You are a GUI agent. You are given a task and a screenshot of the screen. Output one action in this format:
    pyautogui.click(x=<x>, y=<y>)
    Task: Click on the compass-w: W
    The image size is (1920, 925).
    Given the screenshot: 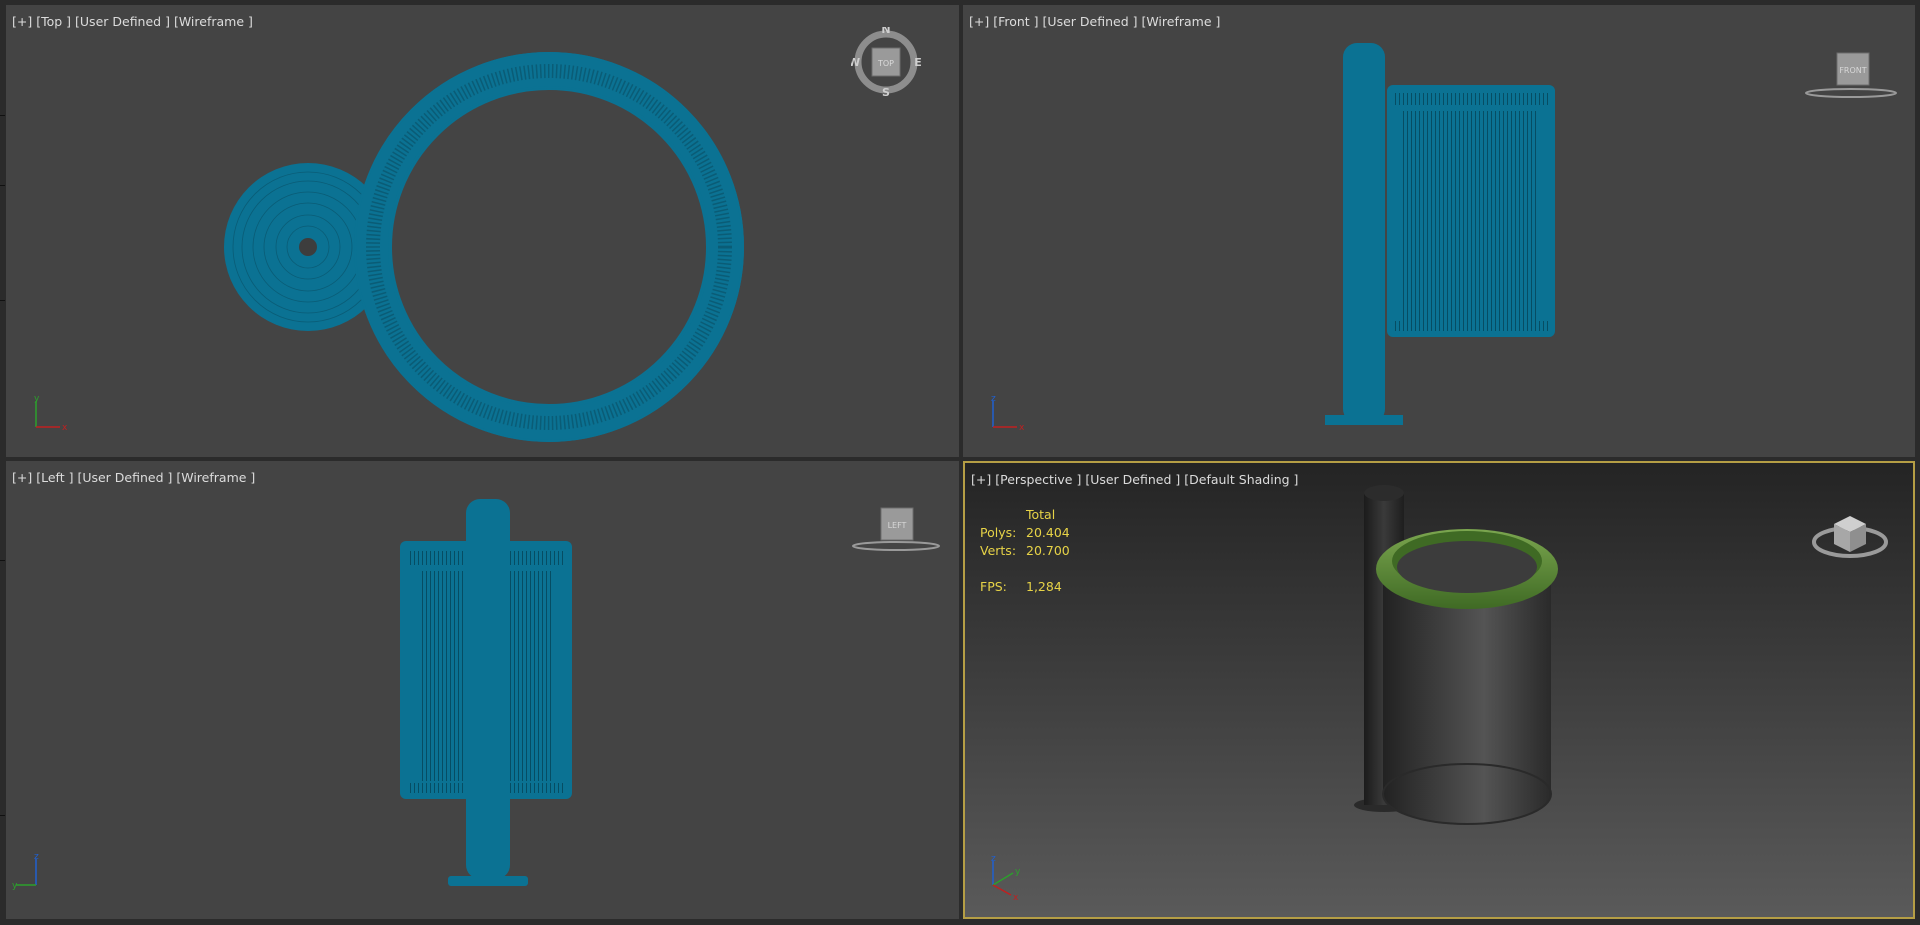 What is the action you would take?
    pyautogui.click(x=855, y=62)
    